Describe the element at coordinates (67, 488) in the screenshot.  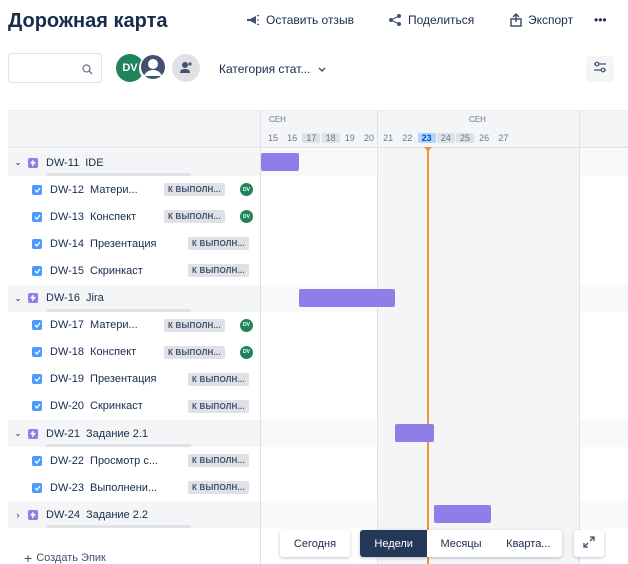
I see `issue-key: DW-23` at that location.